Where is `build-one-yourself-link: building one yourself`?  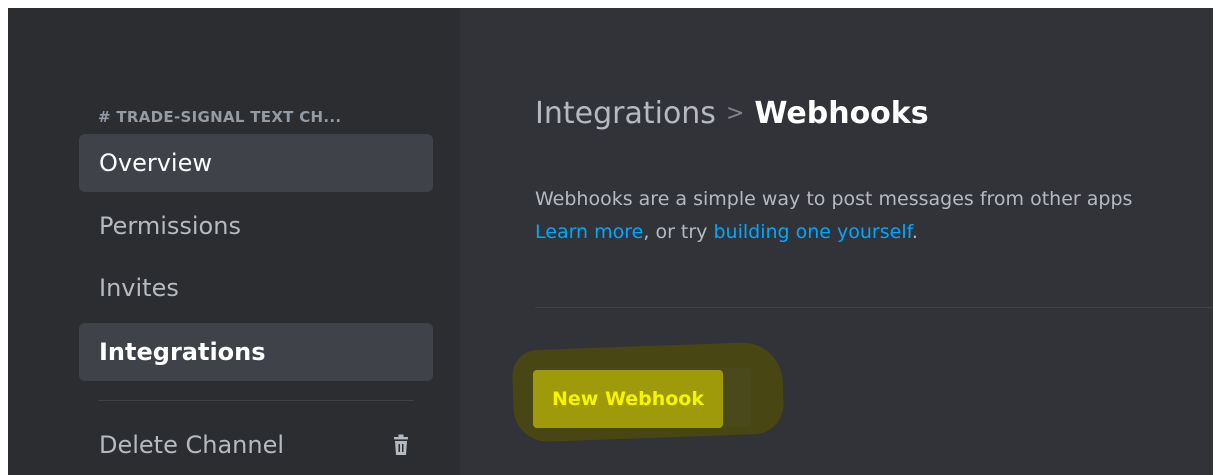 build-one-yourself-link: building one yourself is located at coordinates (812, 232).